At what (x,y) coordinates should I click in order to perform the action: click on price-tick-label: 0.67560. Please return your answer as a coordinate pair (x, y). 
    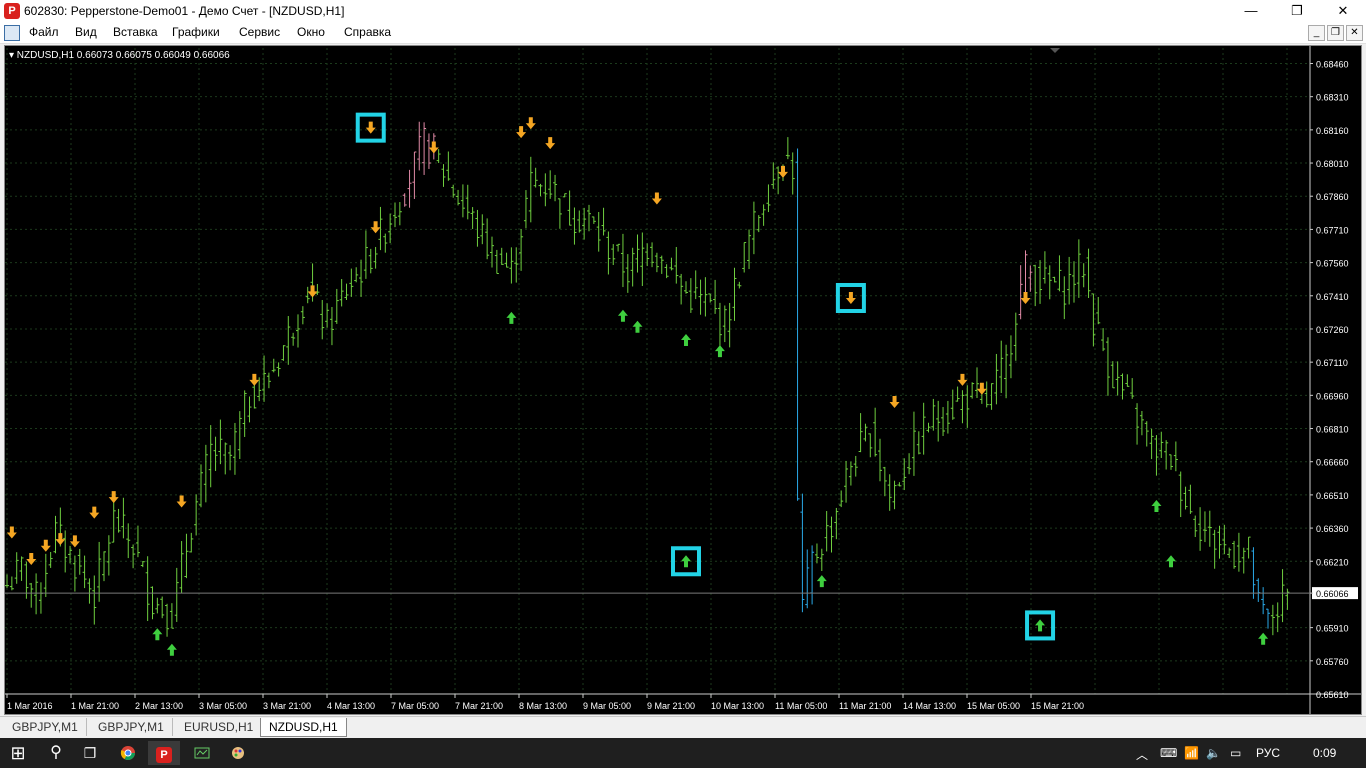
    Looking at the image, I should click on (1332, 264).